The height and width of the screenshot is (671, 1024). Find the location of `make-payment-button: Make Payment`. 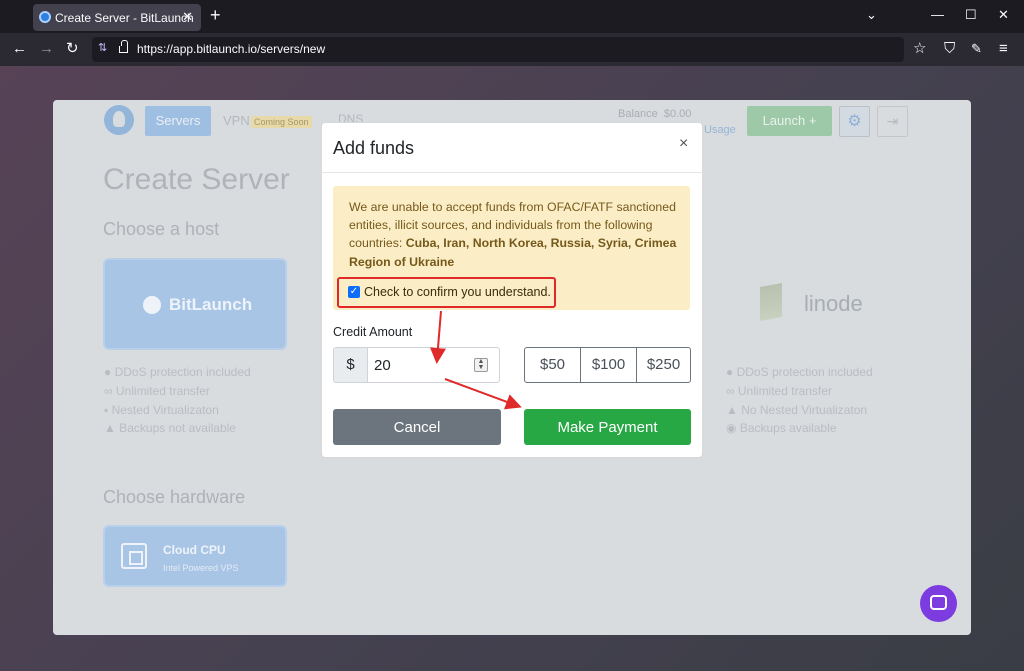

make-payment-button: Make Payment is located at coordinates (607, 427).